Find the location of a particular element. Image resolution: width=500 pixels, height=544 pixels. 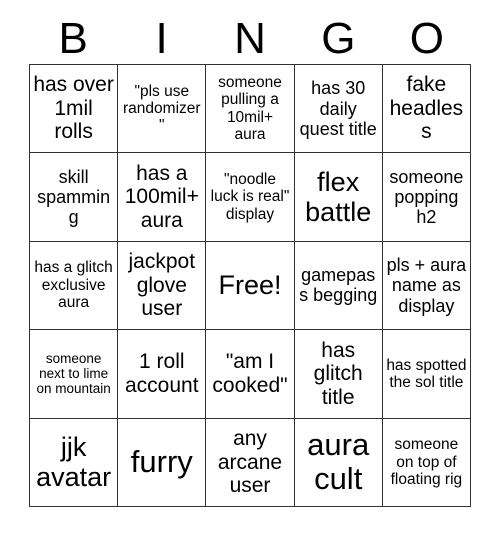

bingo-cell: someone pulling a 10mil+ aura is located at coordinates (250, 109).